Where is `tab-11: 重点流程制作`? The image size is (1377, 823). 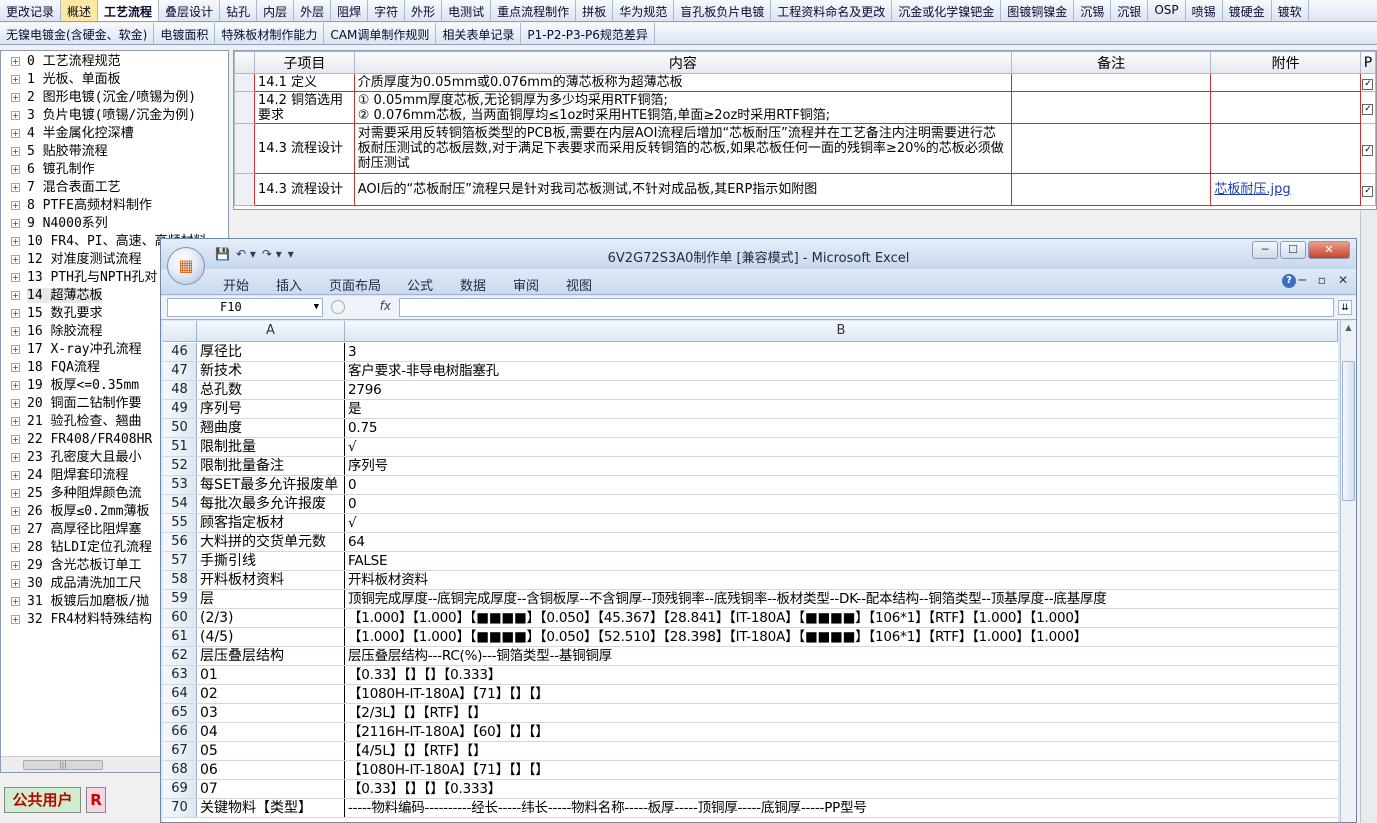
tab-11: 重点流程制作 is located at coordinates (534, 10).